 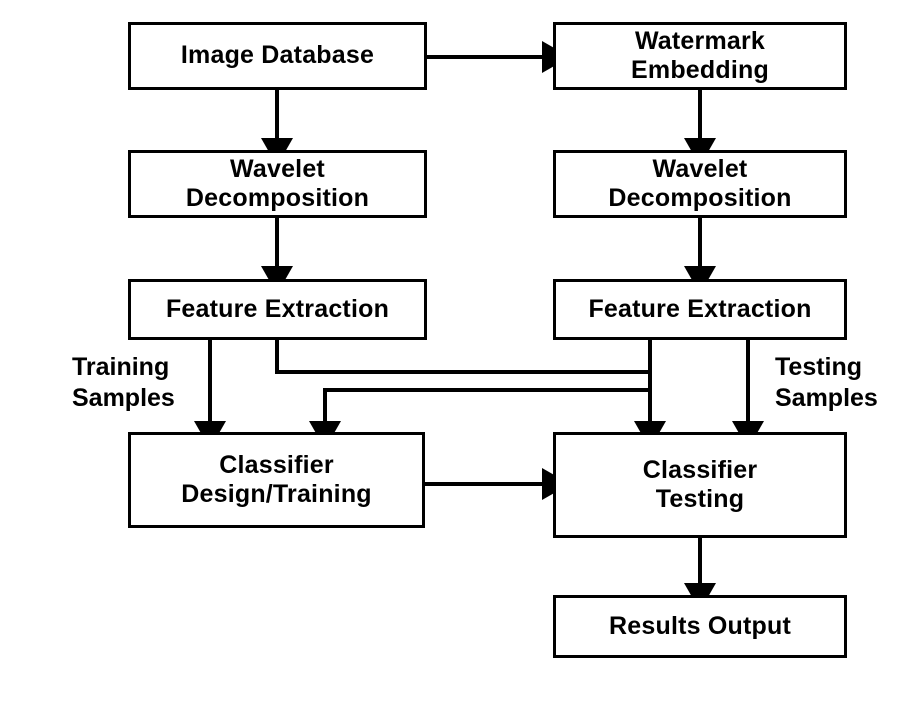 I want to click on node-image-database: Image Database, so click(x=277, y=56).